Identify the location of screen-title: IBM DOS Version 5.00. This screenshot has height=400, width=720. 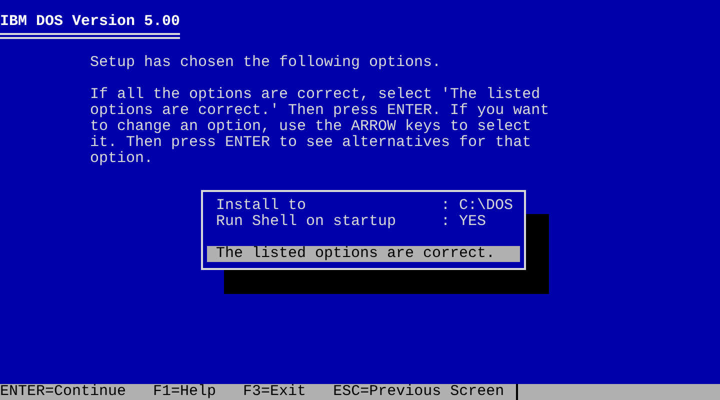
(90, 22).